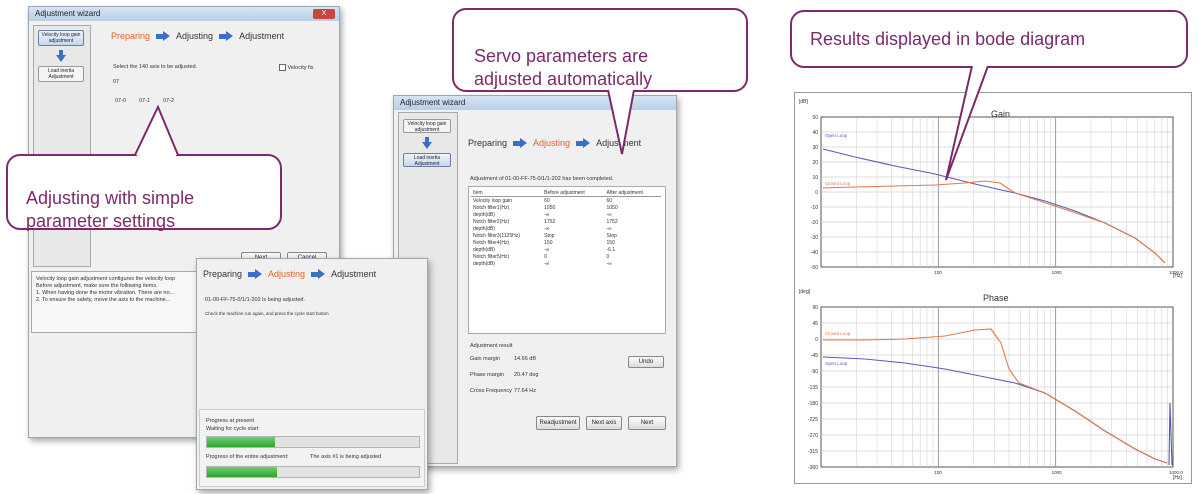 The width and height of the screenshot is (1199, 494). What do you see at coordinates (354, 274) in the screenshot?
I see `step-adjustment: Adjustment` at bounding box center [354, 274].